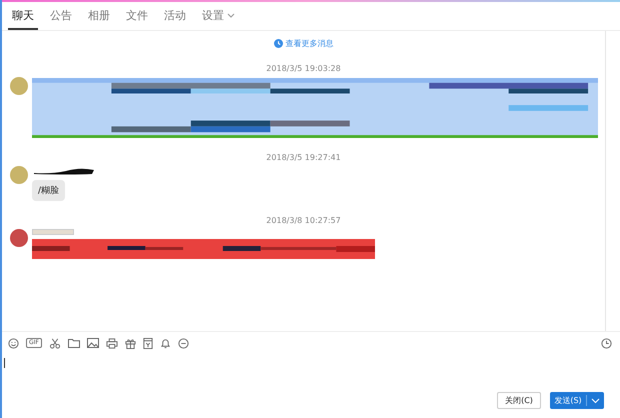 The width and height of the screenshot is (620, 418). What do you see at coordinates (54, 343) in the screenshot?
I see `scissors-icon` at bounding box center [54, 343].